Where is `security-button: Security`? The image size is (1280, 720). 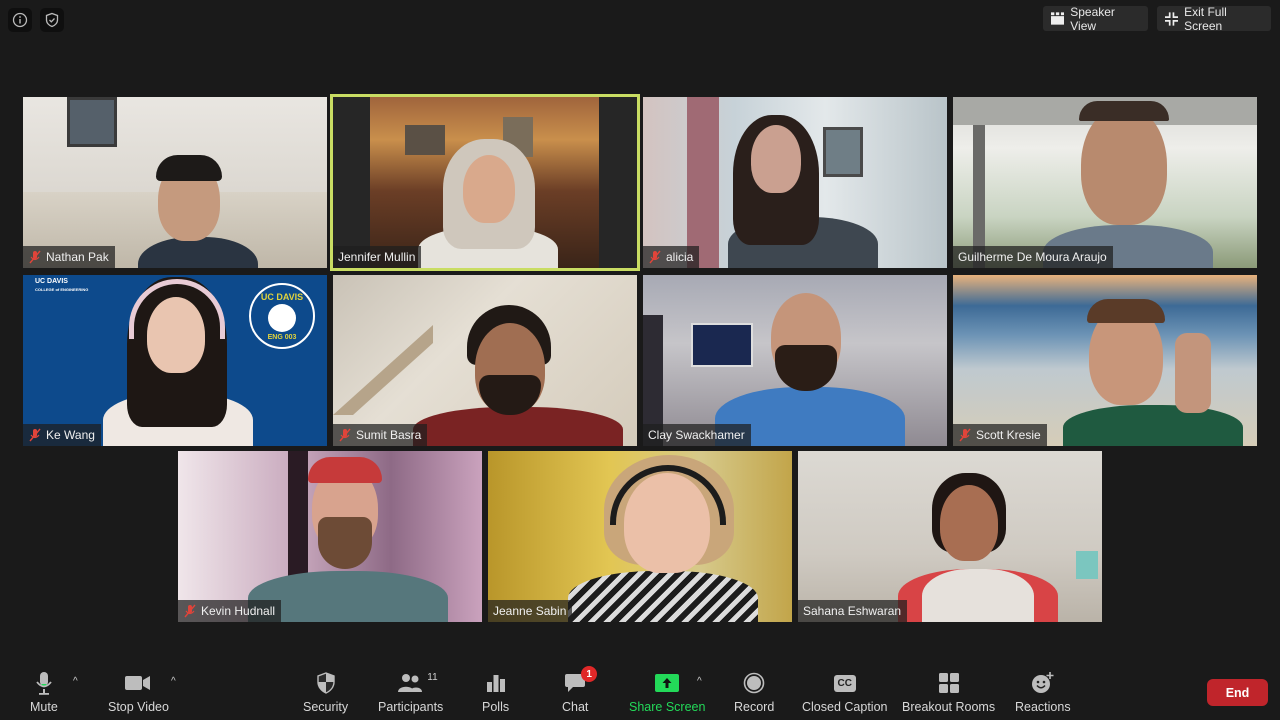 security-button: Security is located at coordinates (325, 692).